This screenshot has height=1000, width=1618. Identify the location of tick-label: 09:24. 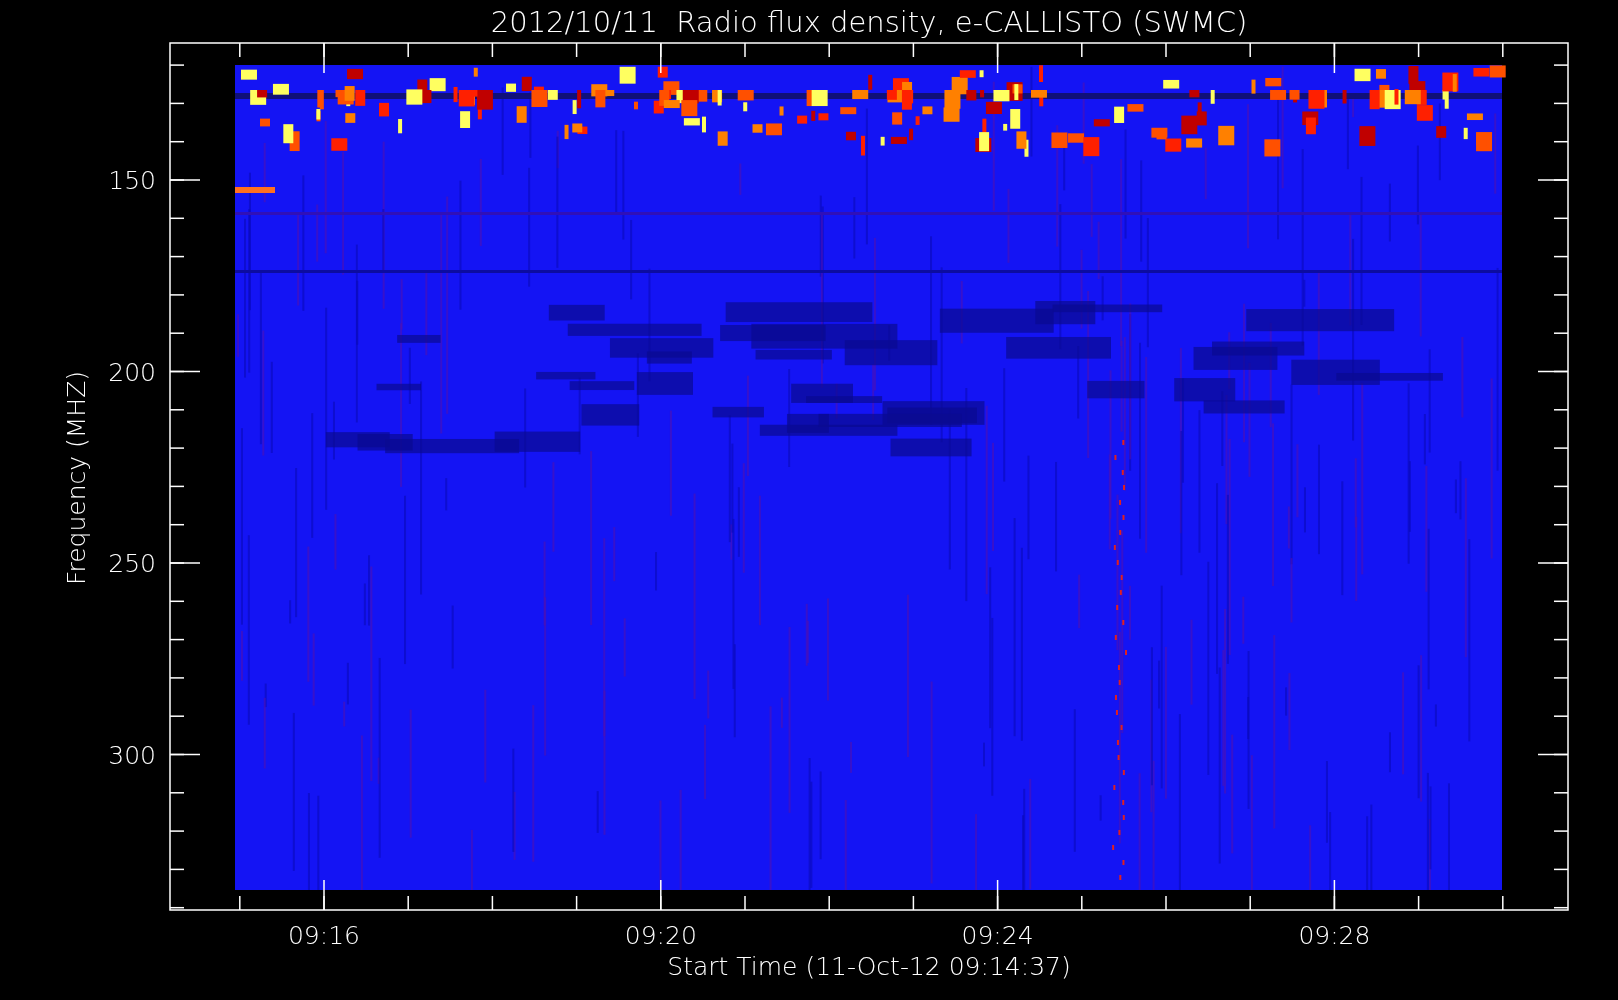
(997, 935).